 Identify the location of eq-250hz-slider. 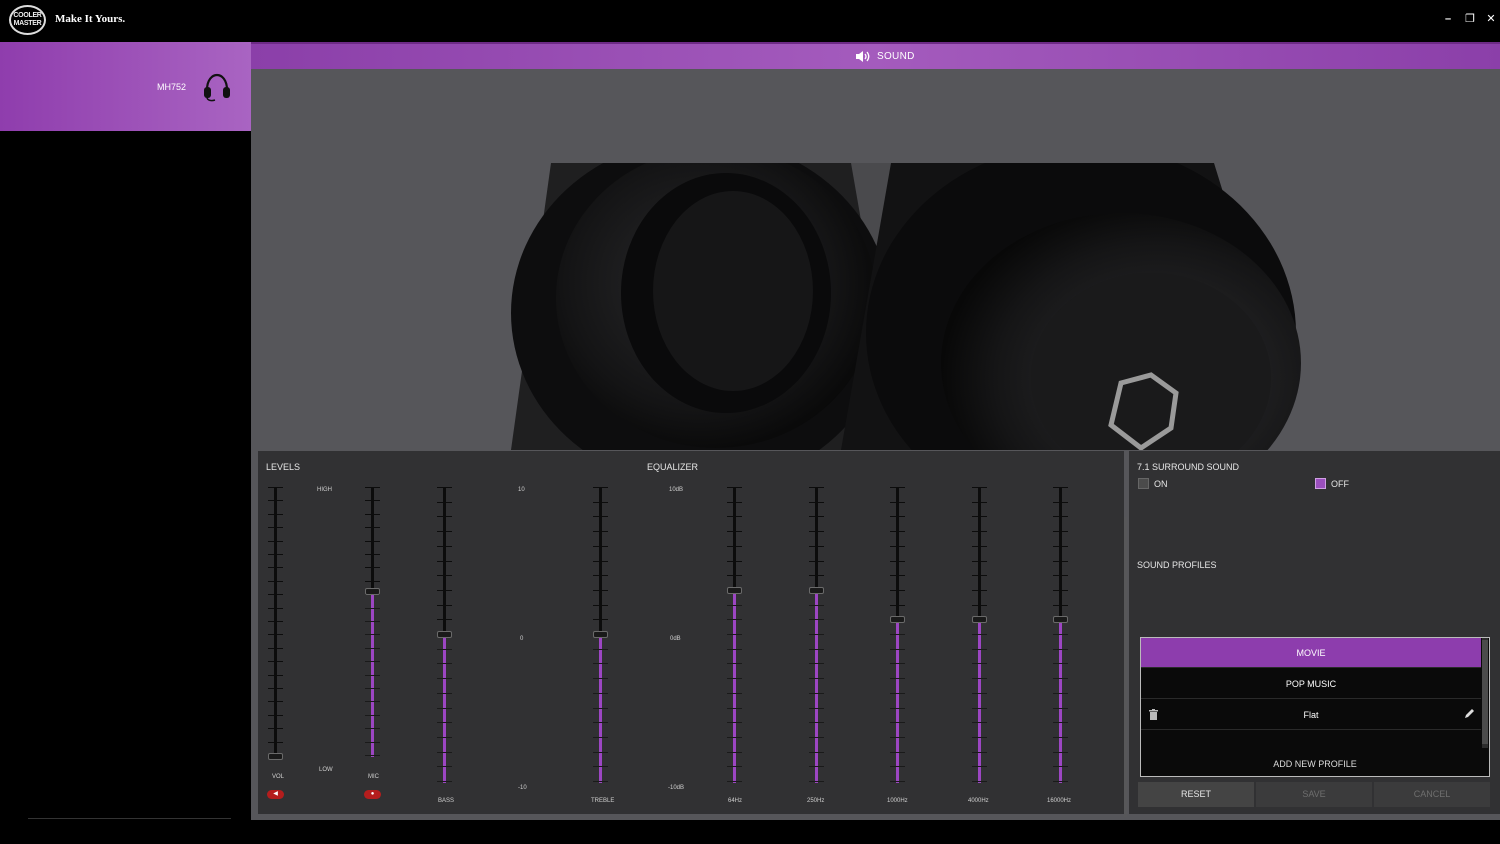
(817, 635).